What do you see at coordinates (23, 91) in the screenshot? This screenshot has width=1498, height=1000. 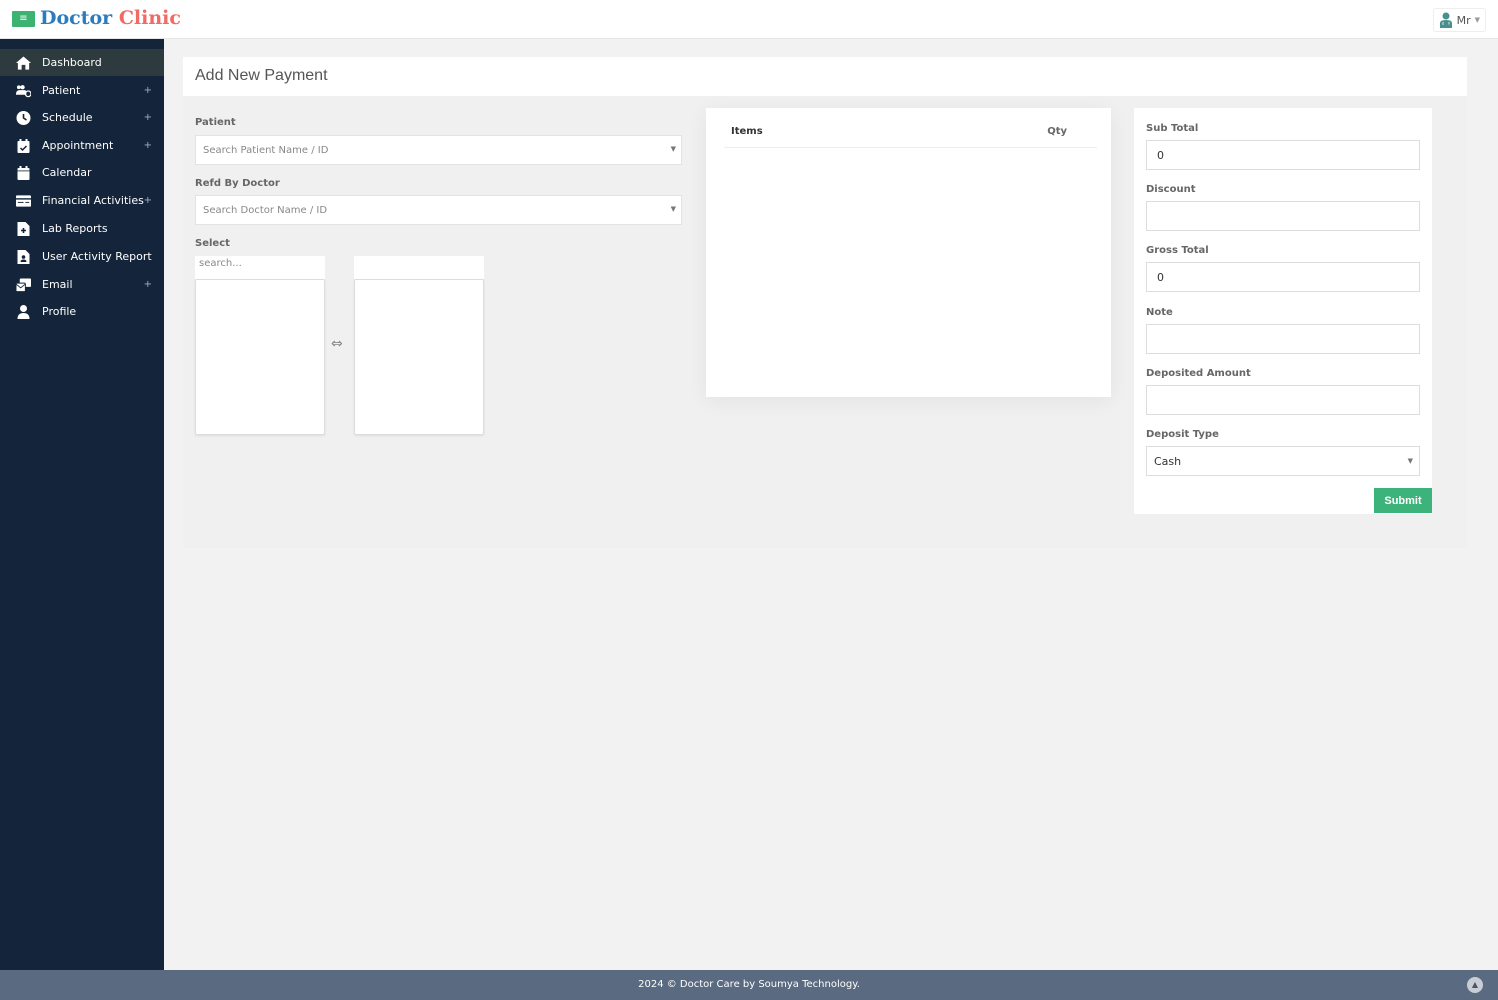 I see `users-plus-icon` at bounding box center [23, 91].